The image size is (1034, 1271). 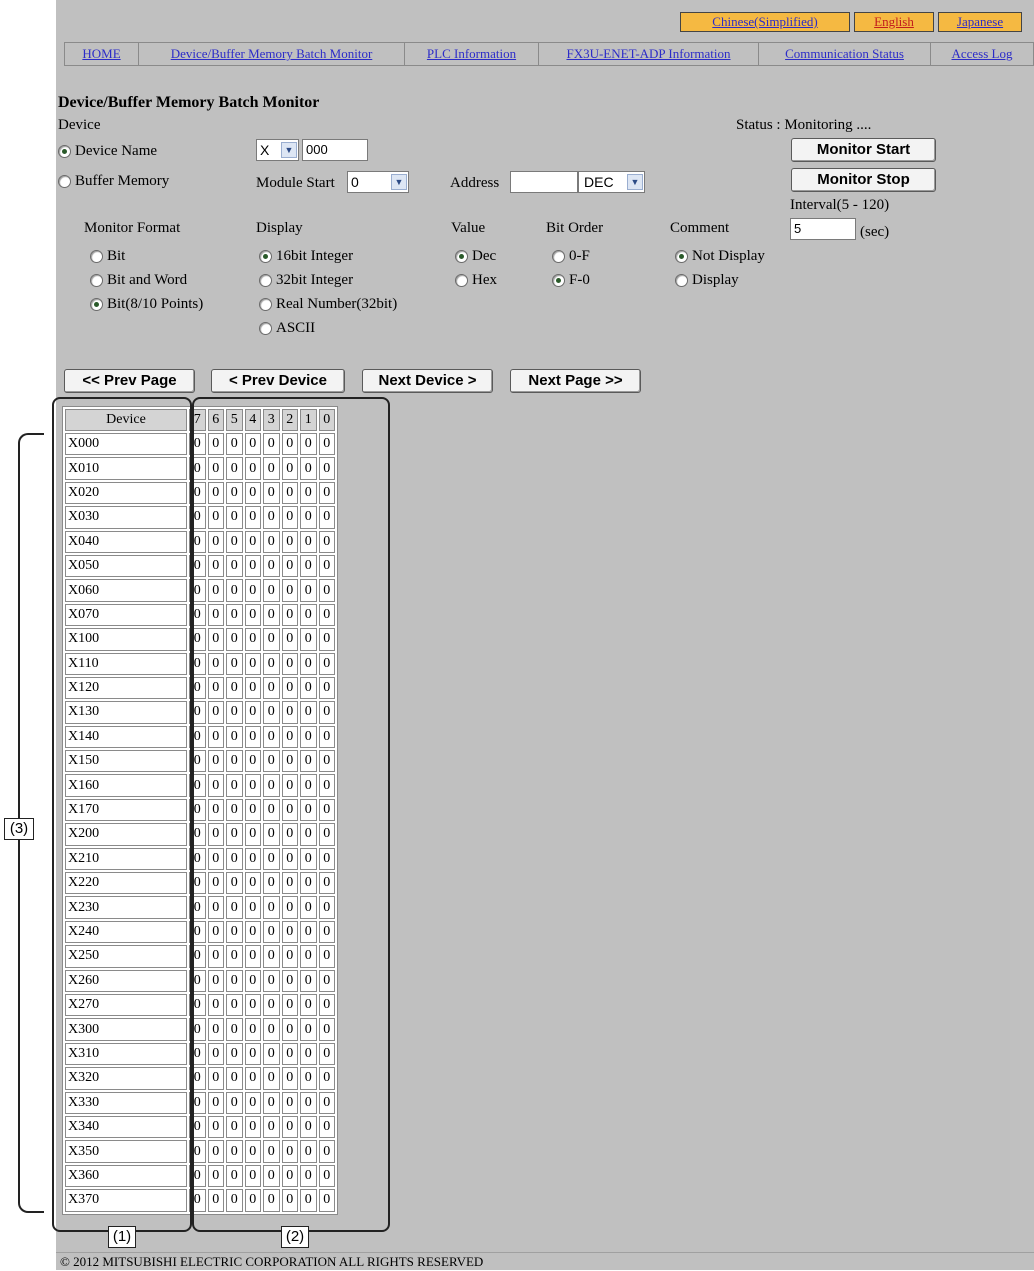 I want to click on lang-chinese: Chinese(Simplified), so click(x=765, y=22).